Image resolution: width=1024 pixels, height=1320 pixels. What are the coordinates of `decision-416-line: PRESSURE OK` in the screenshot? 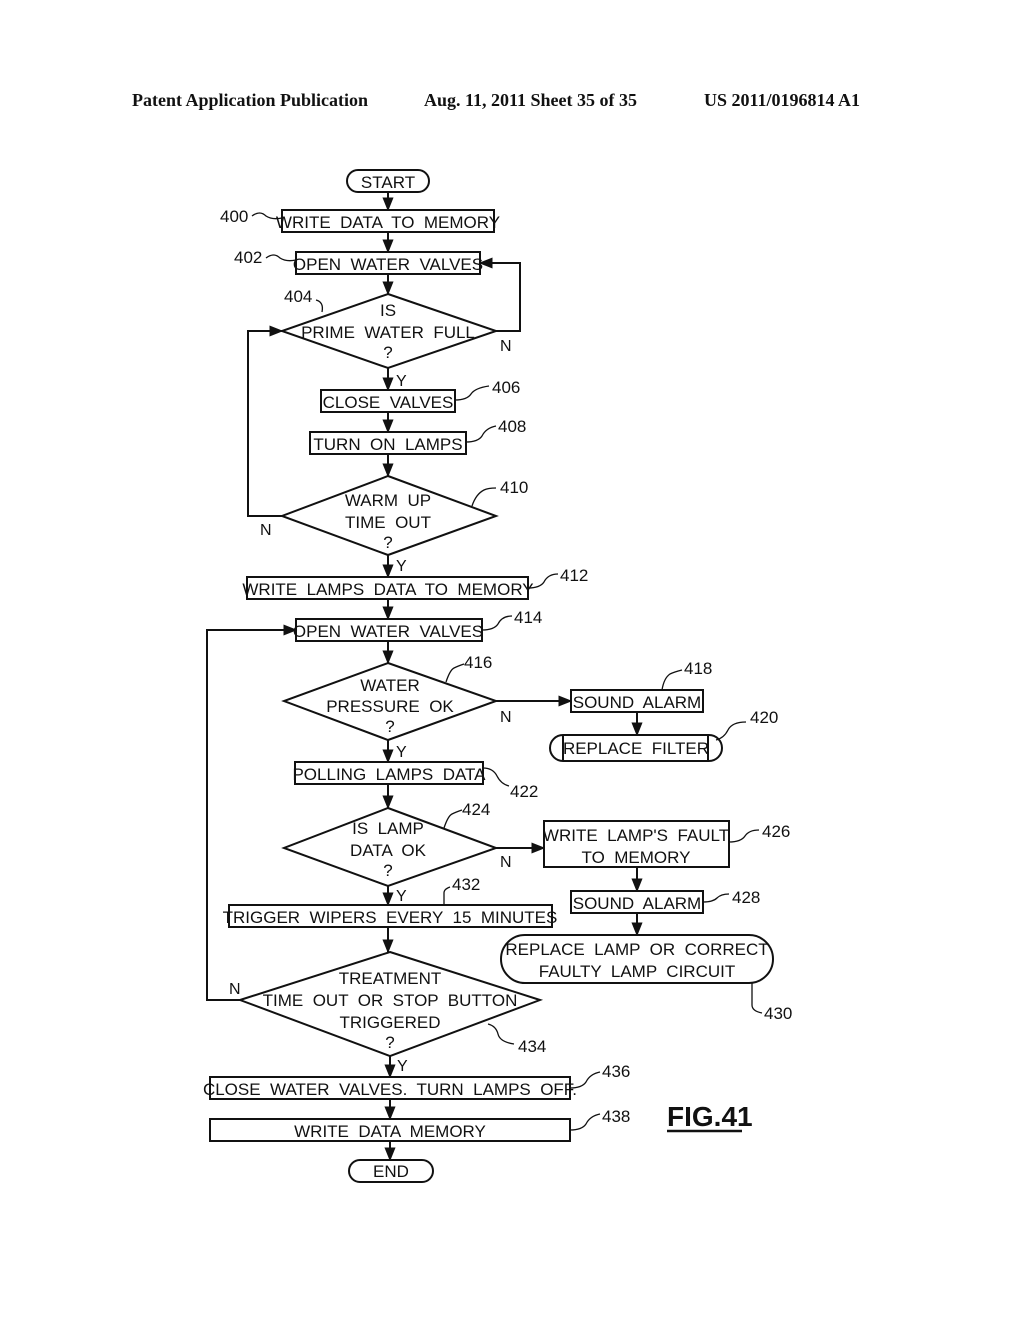 It's located at (390, 706).